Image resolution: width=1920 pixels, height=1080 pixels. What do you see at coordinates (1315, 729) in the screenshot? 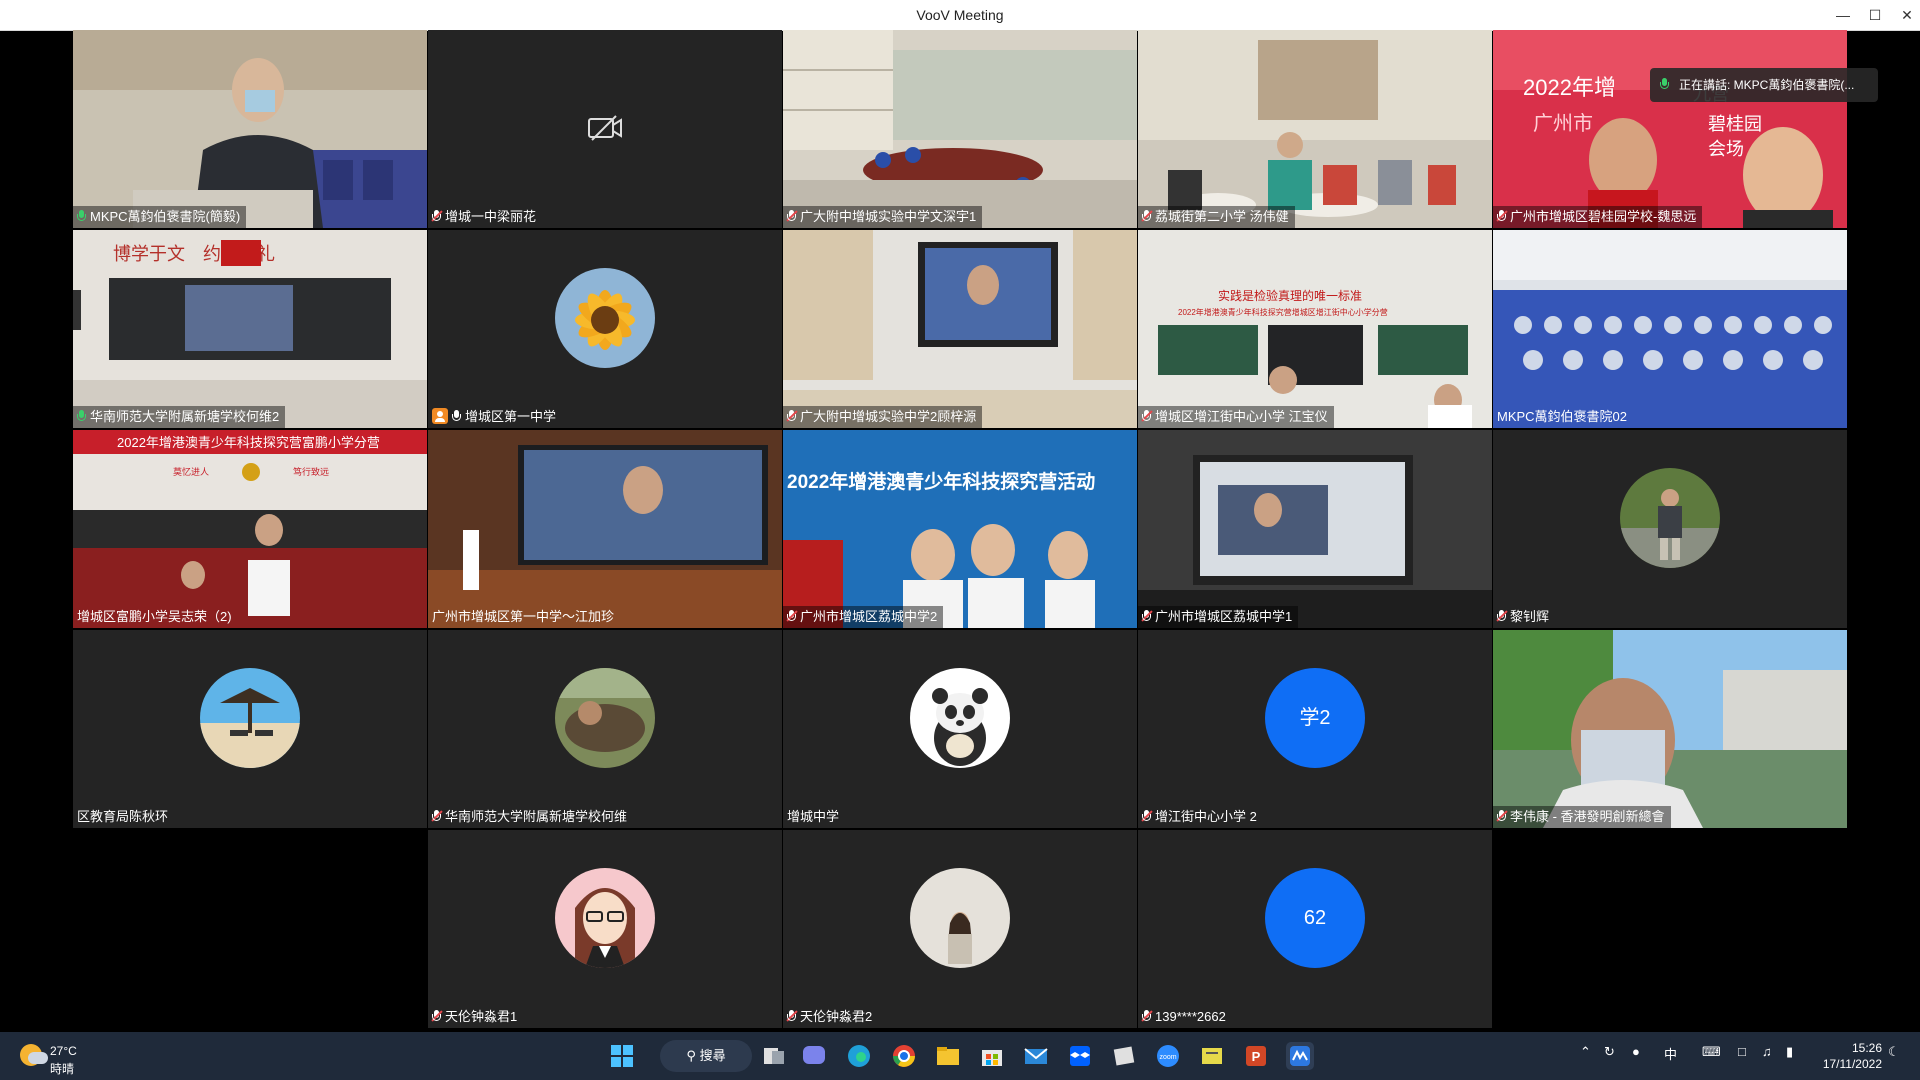
I see `video-tile: 学2 增江街中心小学 2` at bounding box center [1315, 729].